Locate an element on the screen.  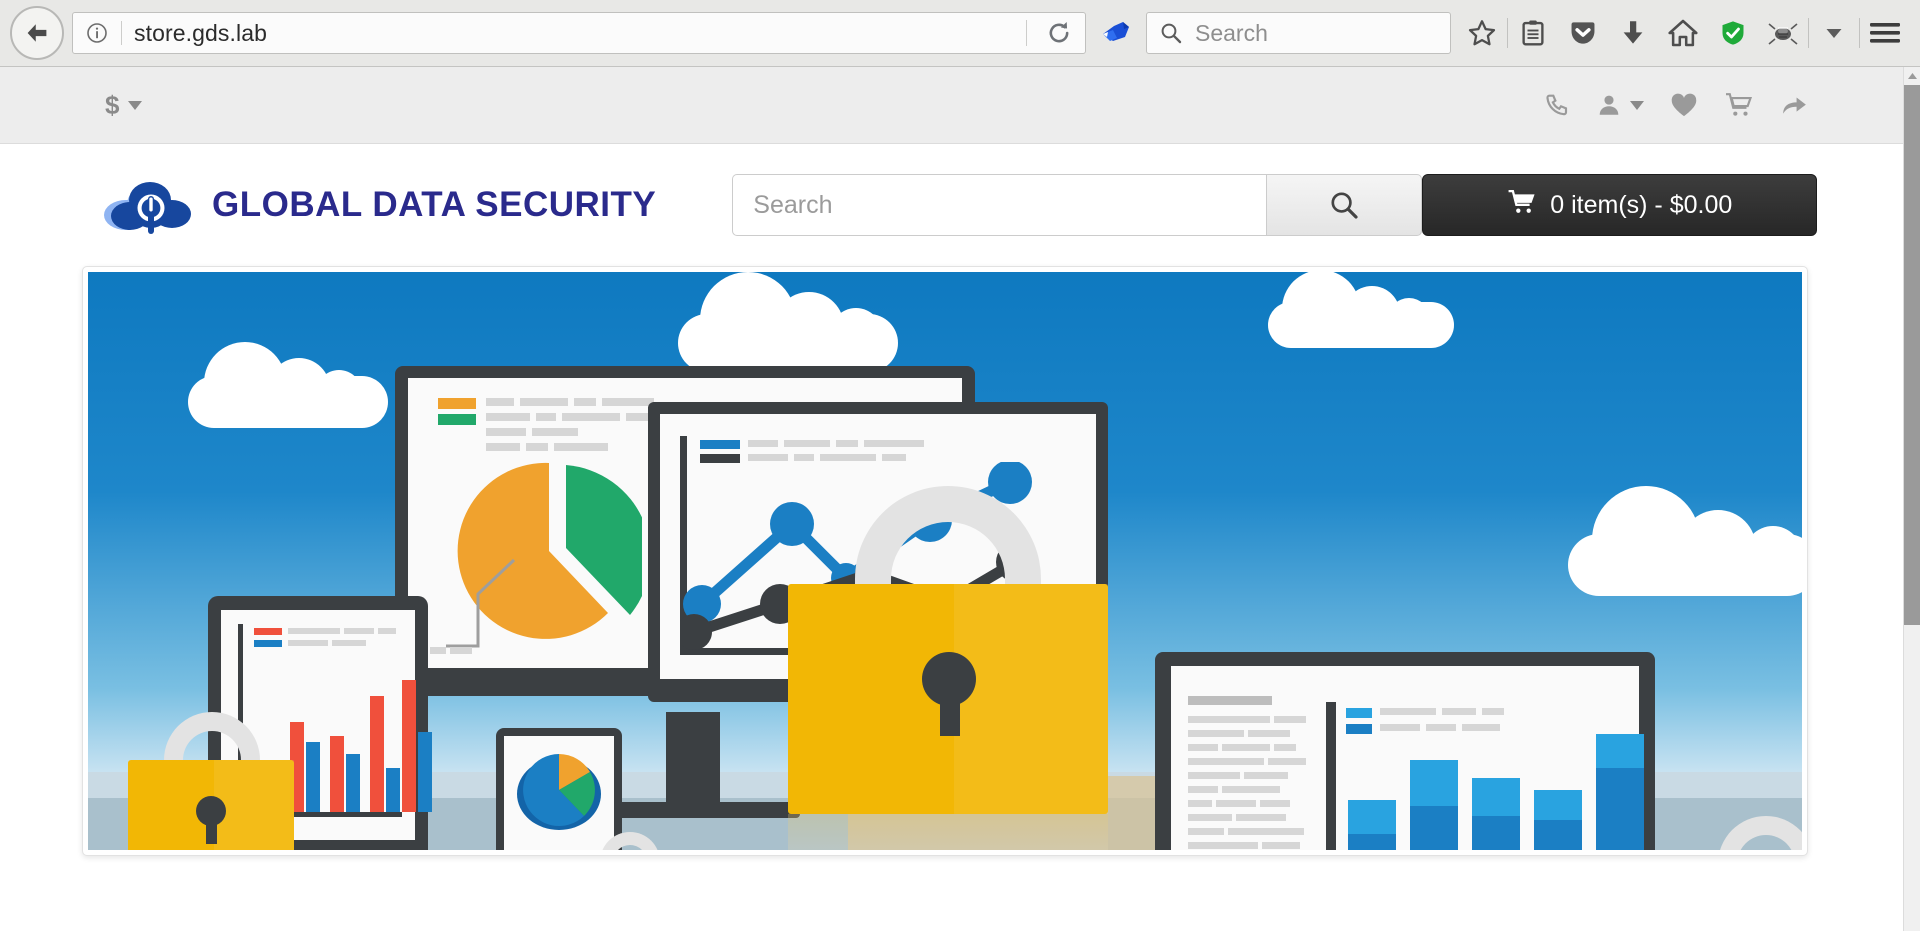
bar-5-lower is located at coordinates (1620, 809).